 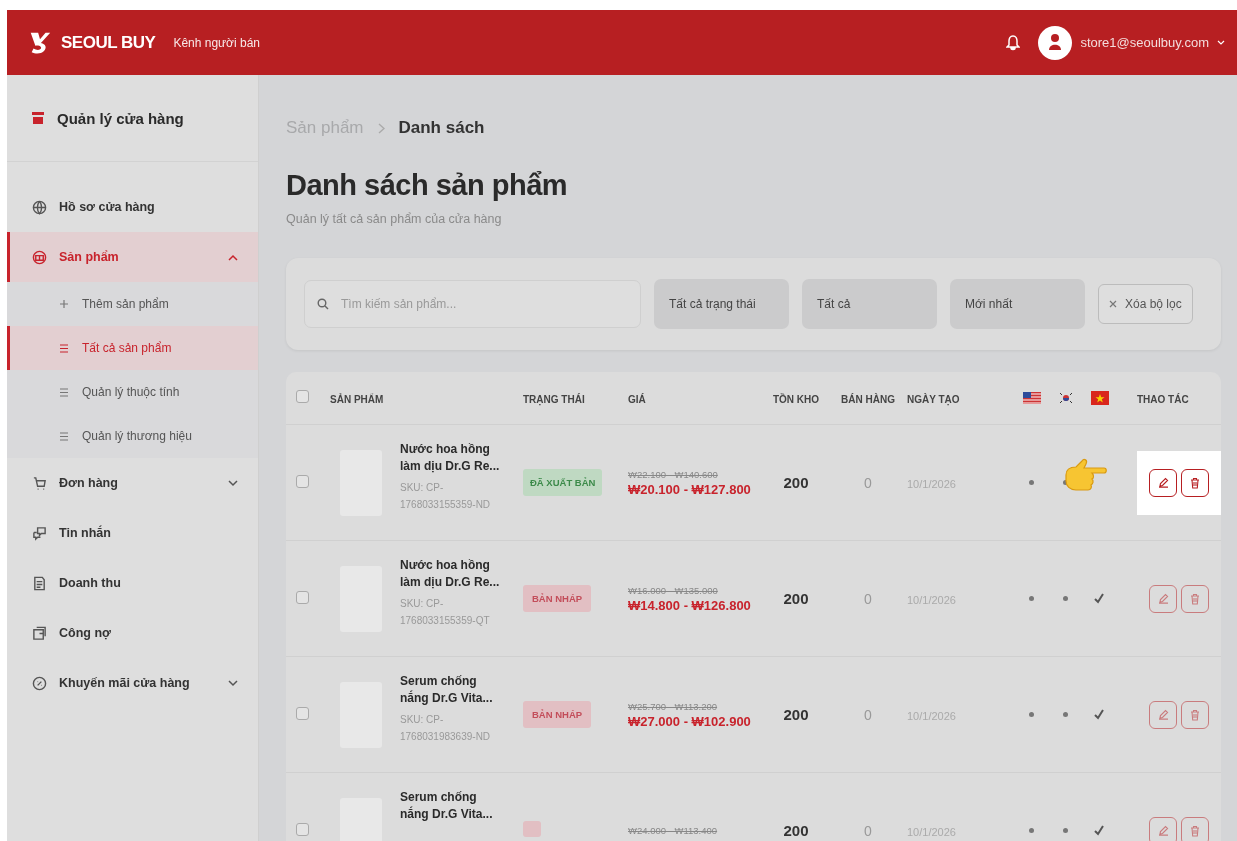 What do you see at coordinates (125, 304) in the screenshot?
I see `sidebar-subitem-label: Thêm sản phẩm` at bounding box center [125, 304].